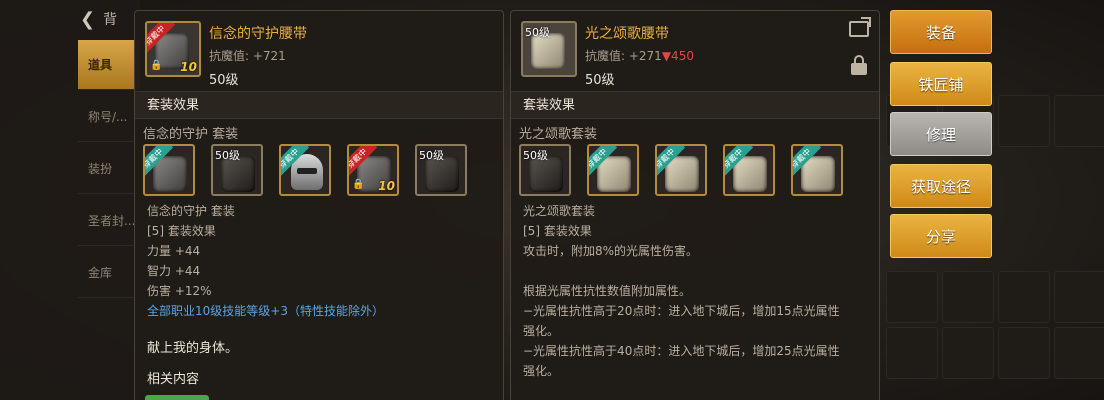 This screenshot has height=400, width=1104. I want to click on set-piece-slots: 50级 穿戴中 穿戴中 穿戴中 穿戴中, so click(681, 170).